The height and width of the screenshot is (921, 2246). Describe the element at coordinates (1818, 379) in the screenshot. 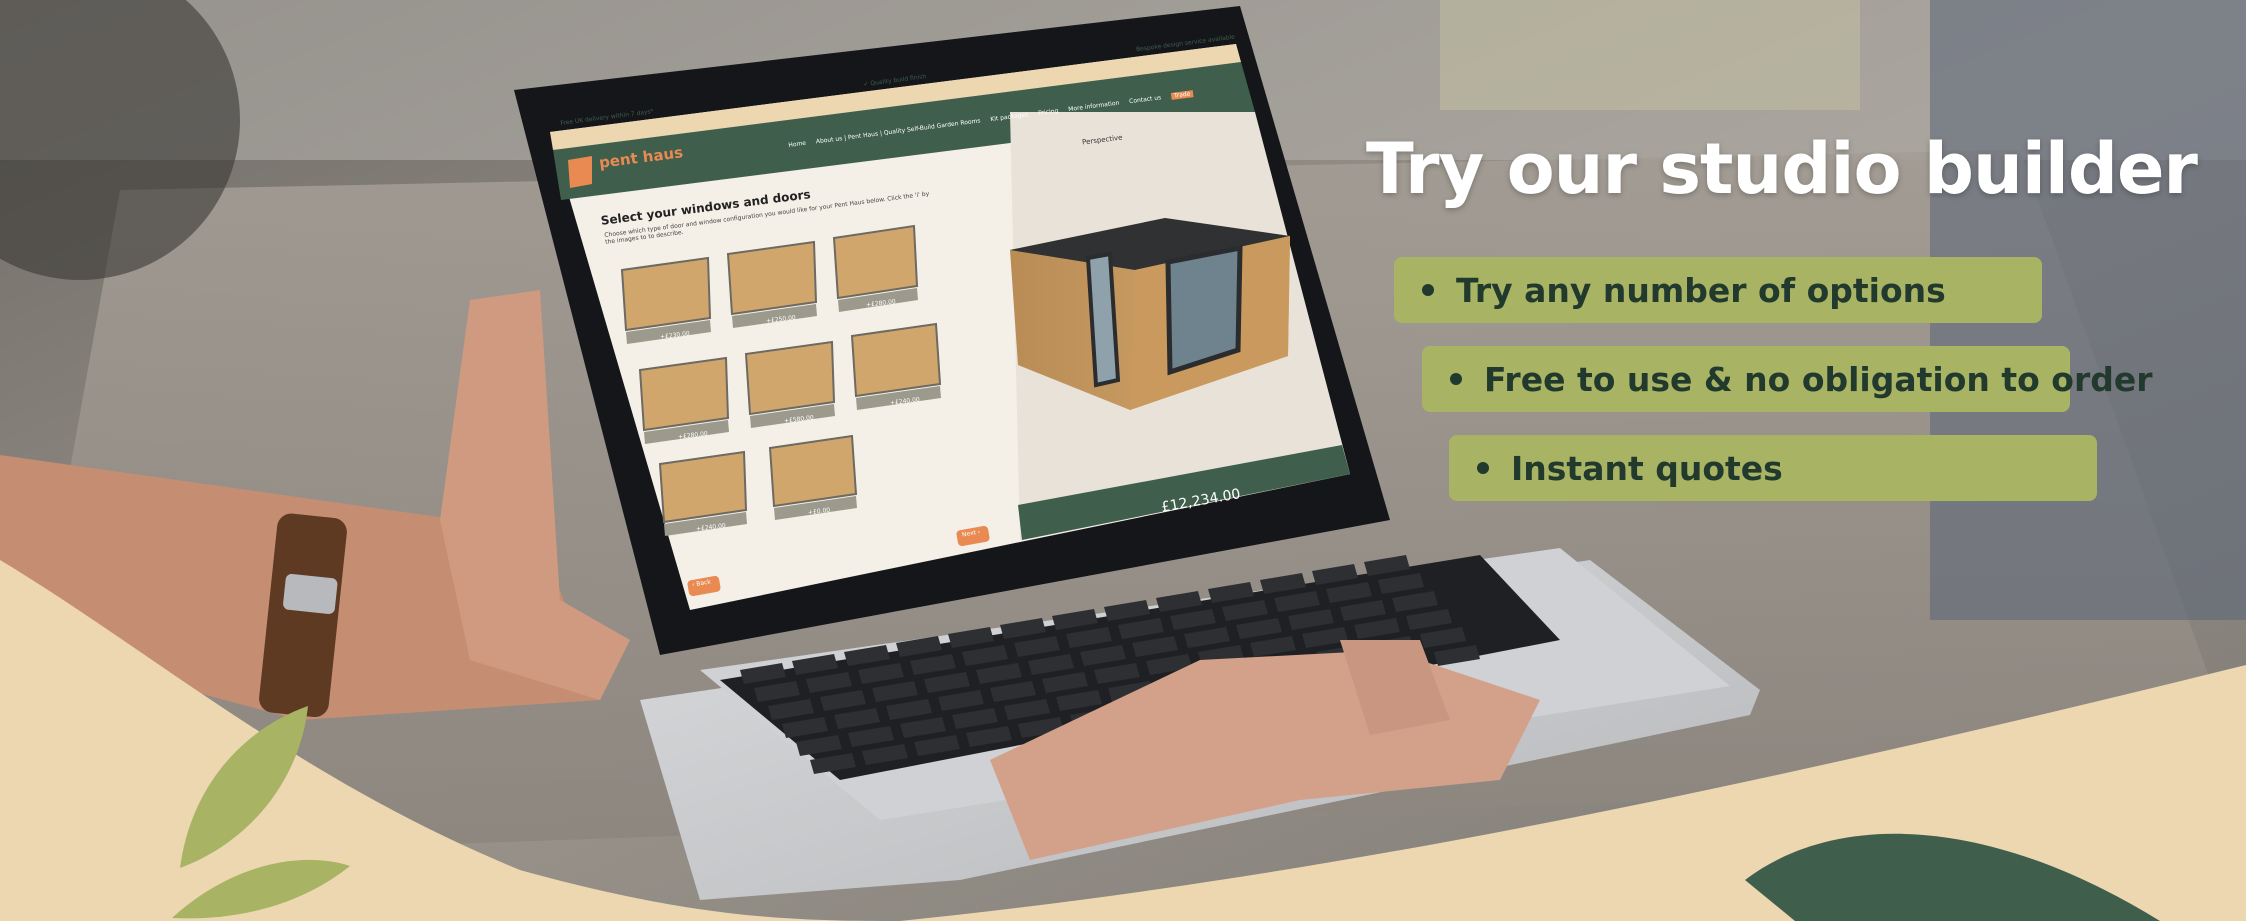

I see `feature-text: Free to use & no obligation to order` at that location.